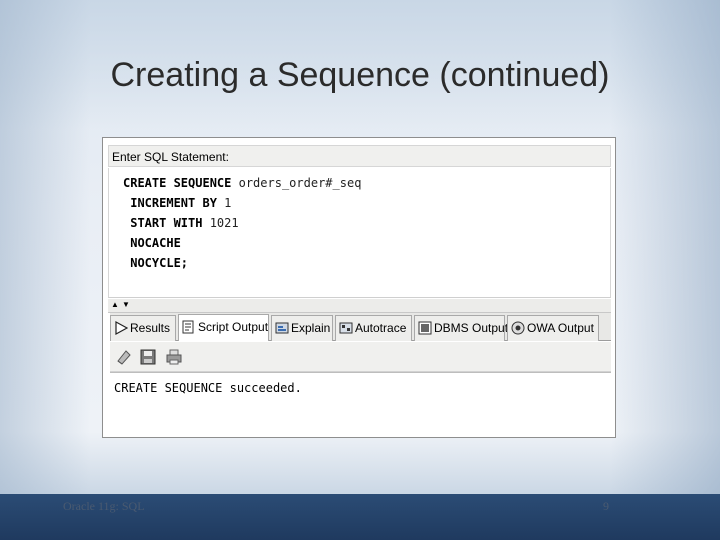 This screenshot has height=540, width=720. What do you see at coordinates (346, 328) in the screenshot?
I see `autotrace-icon` at bounding box center [346, 328].